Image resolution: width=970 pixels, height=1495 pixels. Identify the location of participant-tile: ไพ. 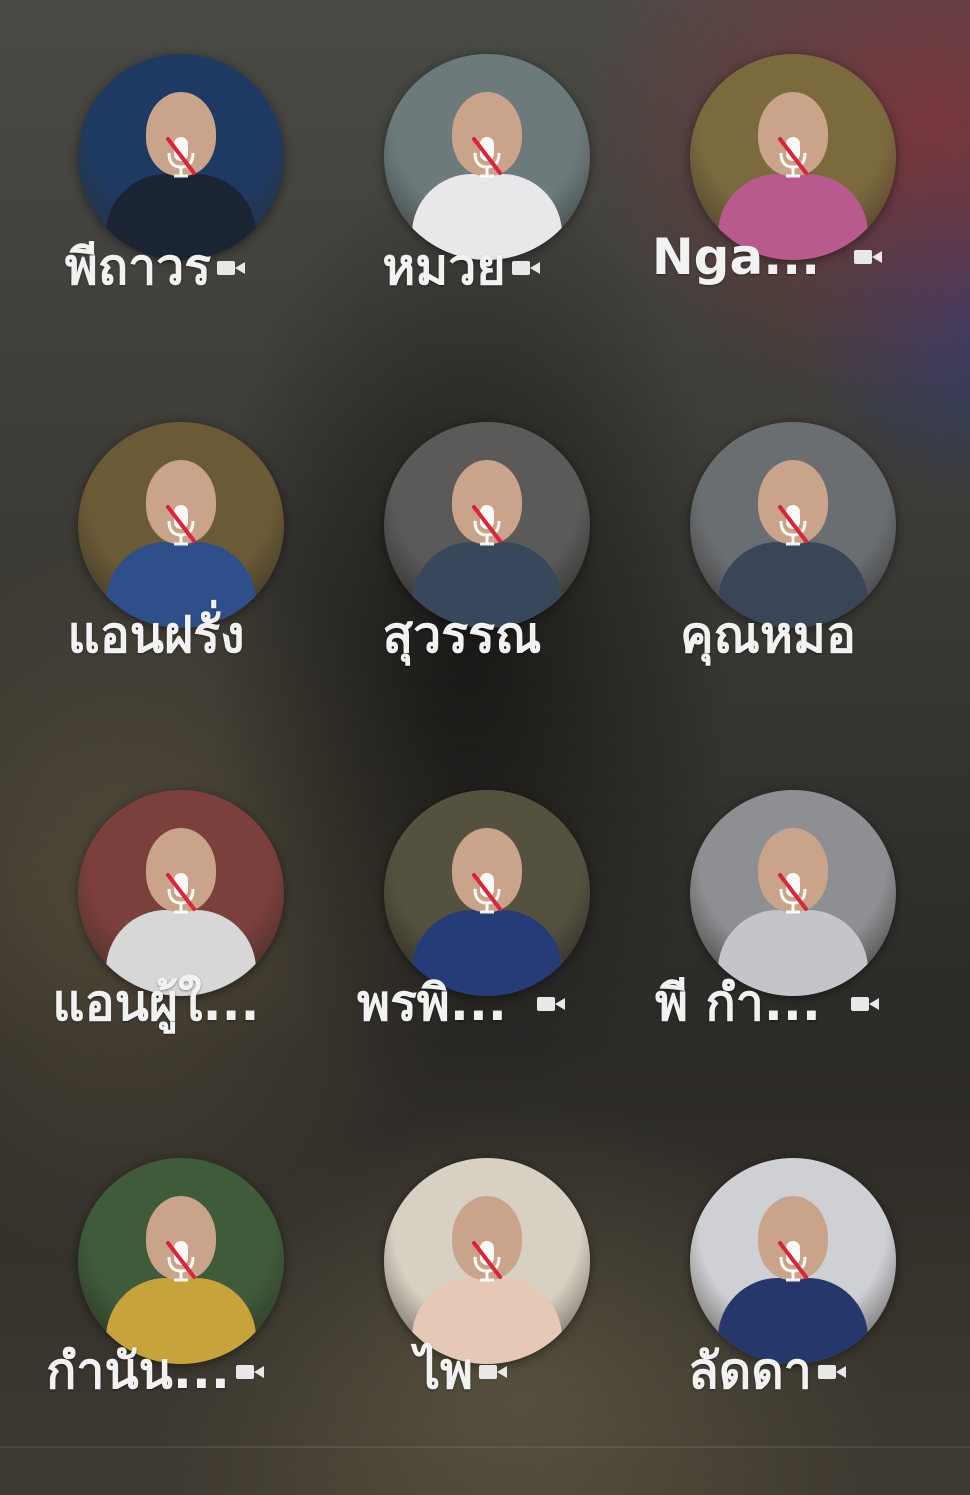
(462, 1284).